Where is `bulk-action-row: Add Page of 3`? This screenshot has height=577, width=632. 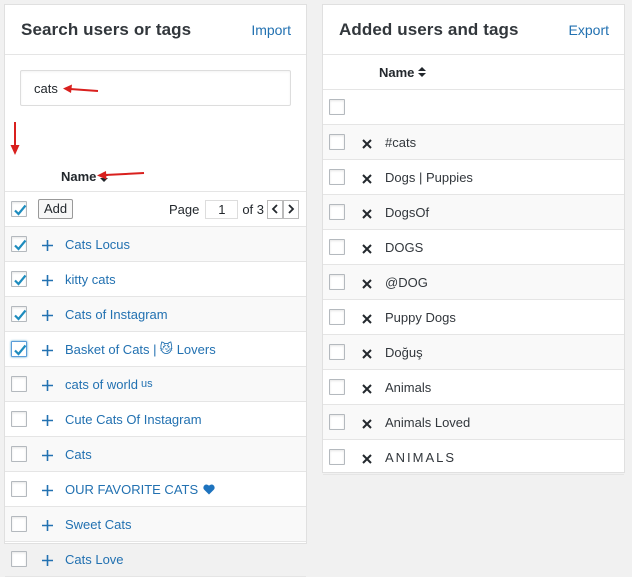 bulk-action-row: Add Page of 3 is located at coordinates (155, 209).